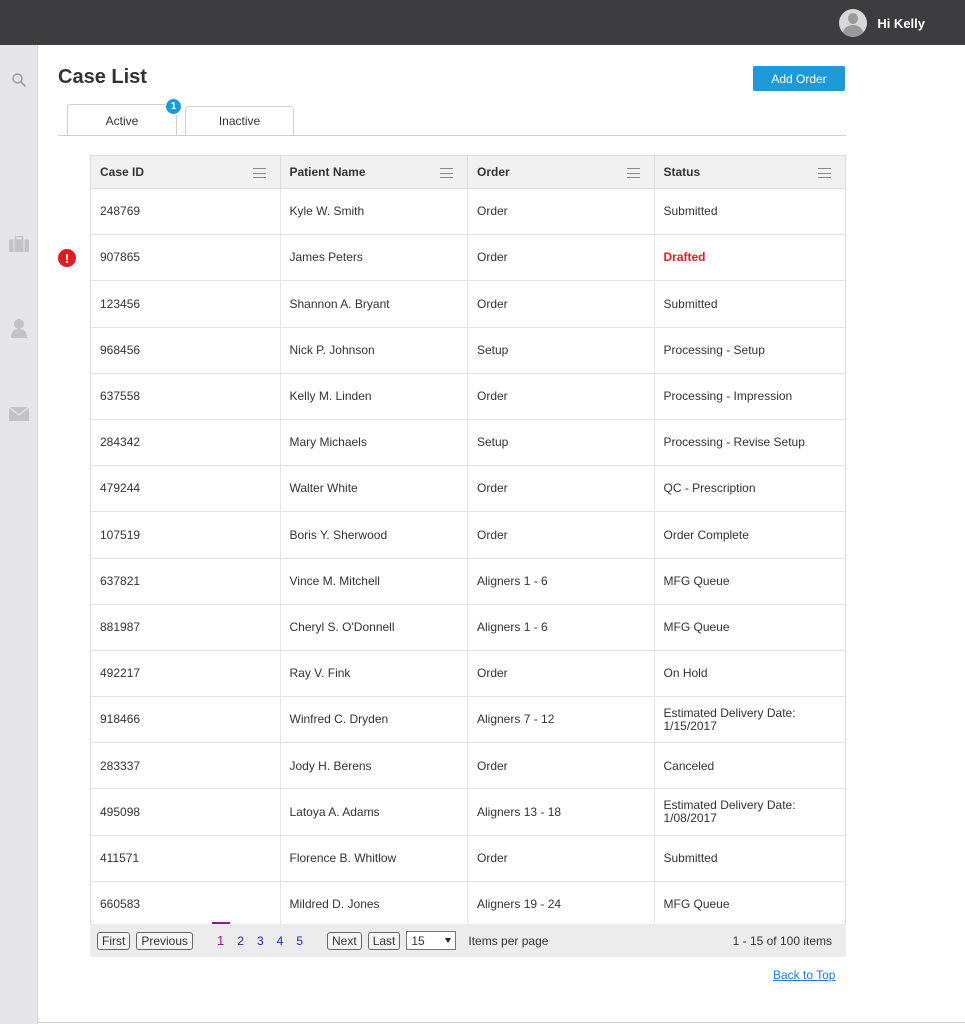 The width and height of the screenshot is (965, 1024). Describe the element at coordinates (374, 858) in the screenshot. I see `patient-name-cell: Florence B. Whitlow` at that location.